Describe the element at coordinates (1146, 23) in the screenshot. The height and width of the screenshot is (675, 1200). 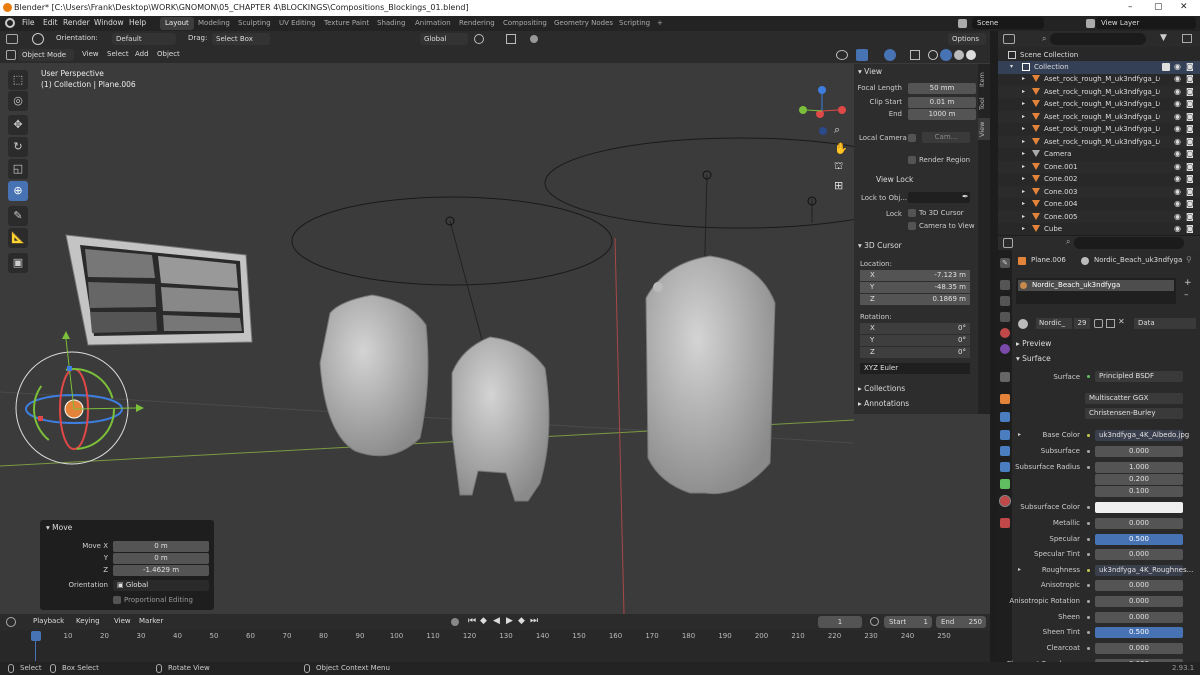
I see `view-layer-selector: View Layer` at that location.